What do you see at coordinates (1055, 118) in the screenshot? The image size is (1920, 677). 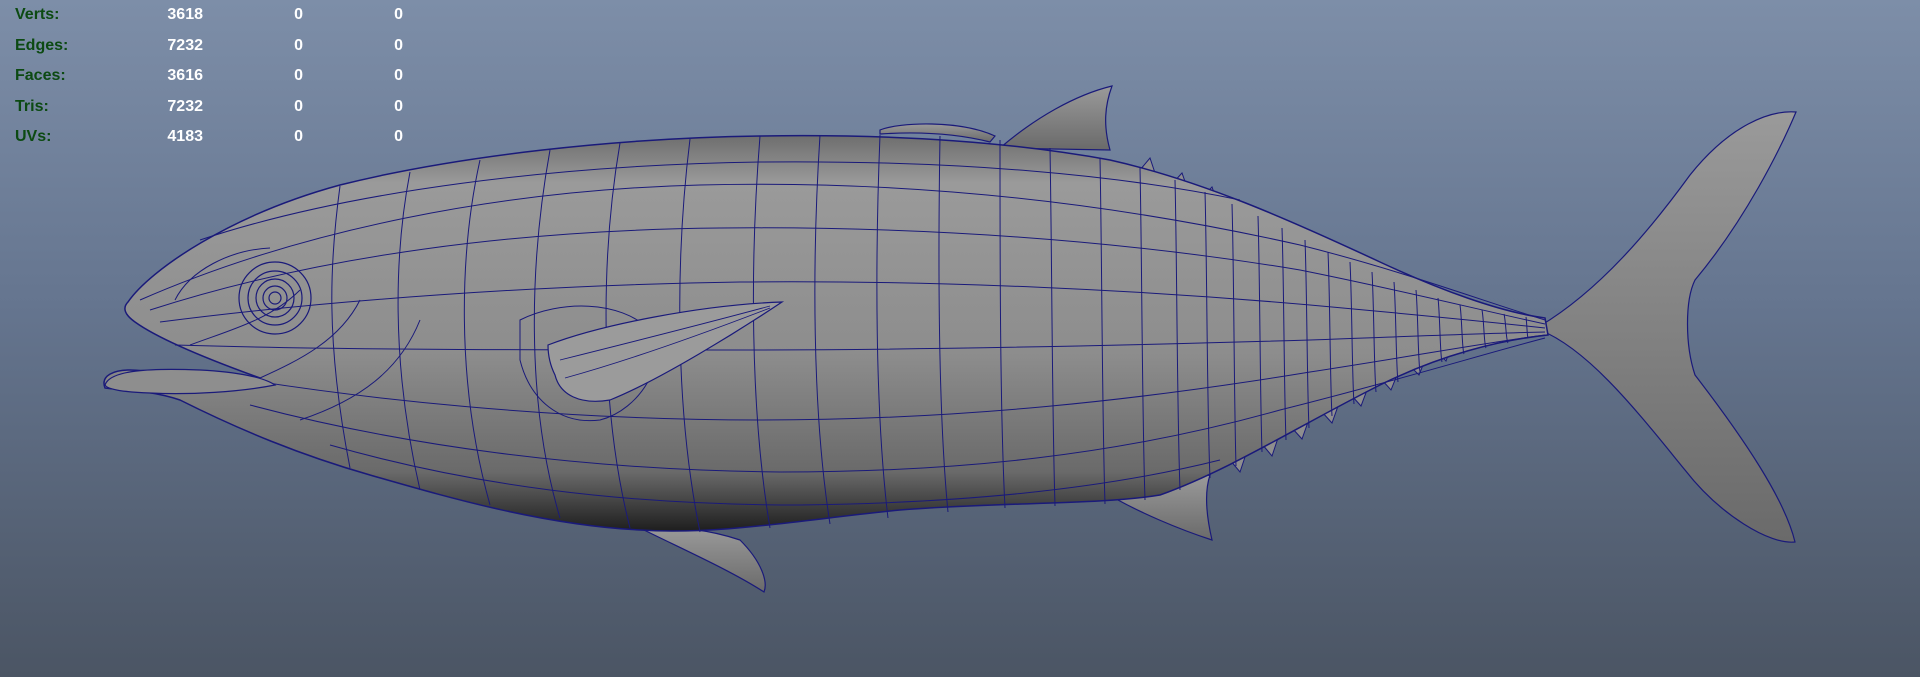 I see `dorsal-fin` at bounding box center [1055, 118].